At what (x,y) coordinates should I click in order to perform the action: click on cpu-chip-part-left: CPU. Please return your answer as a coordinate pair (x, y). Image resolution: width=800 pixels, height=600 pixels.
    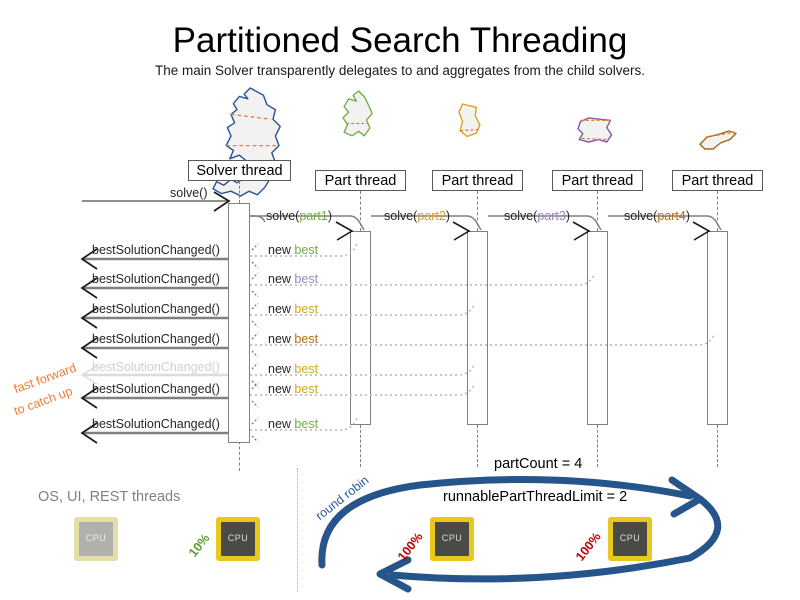
    Looking at the image, I should click on (452, 539).